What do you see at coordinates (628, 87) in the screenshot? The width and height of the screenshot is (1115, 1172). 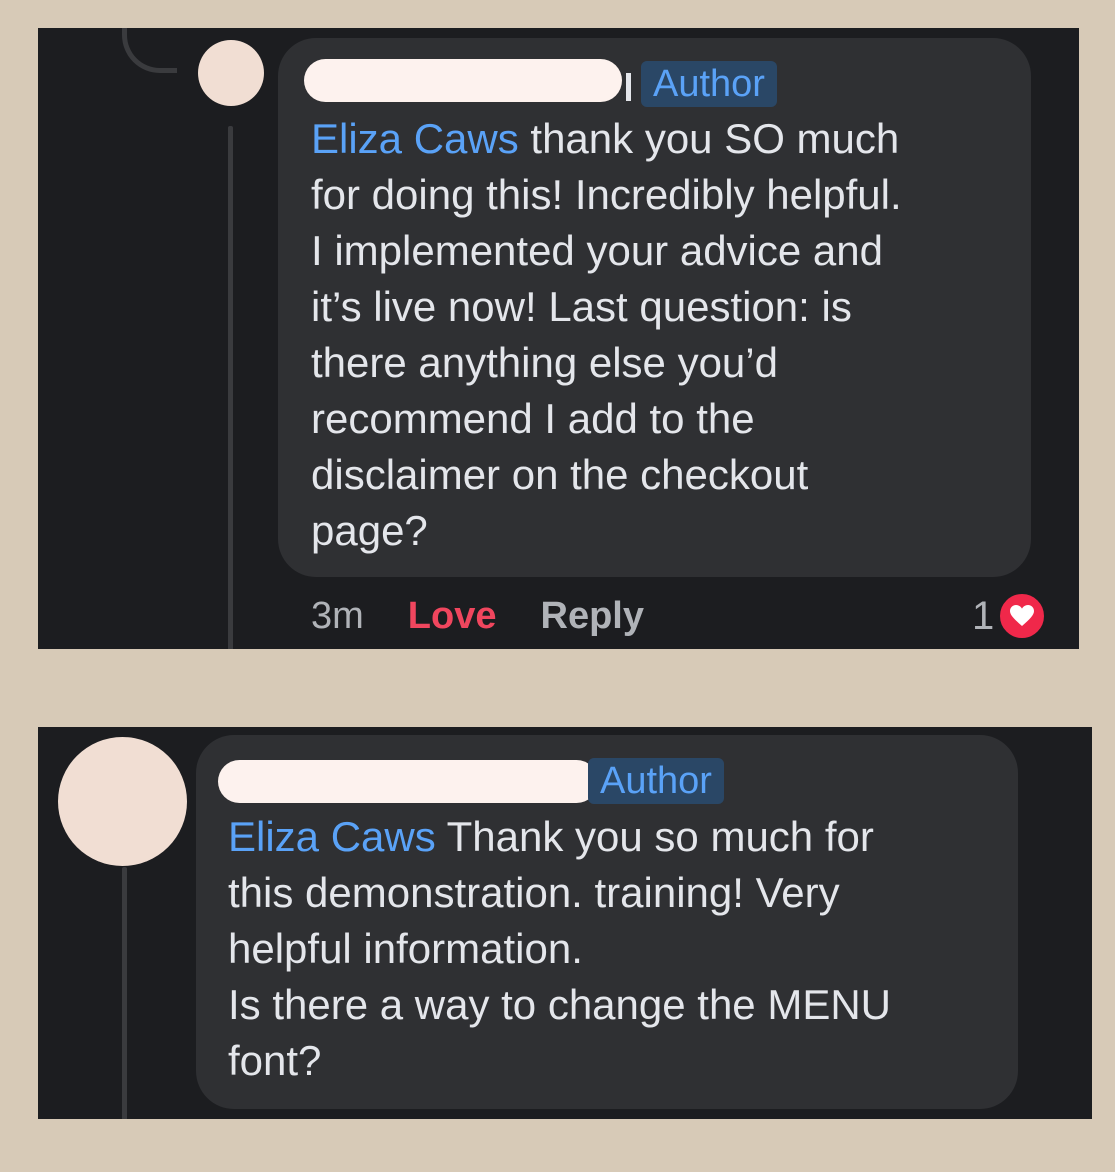 I see `name-fragment` at bounding box center [628, 87].